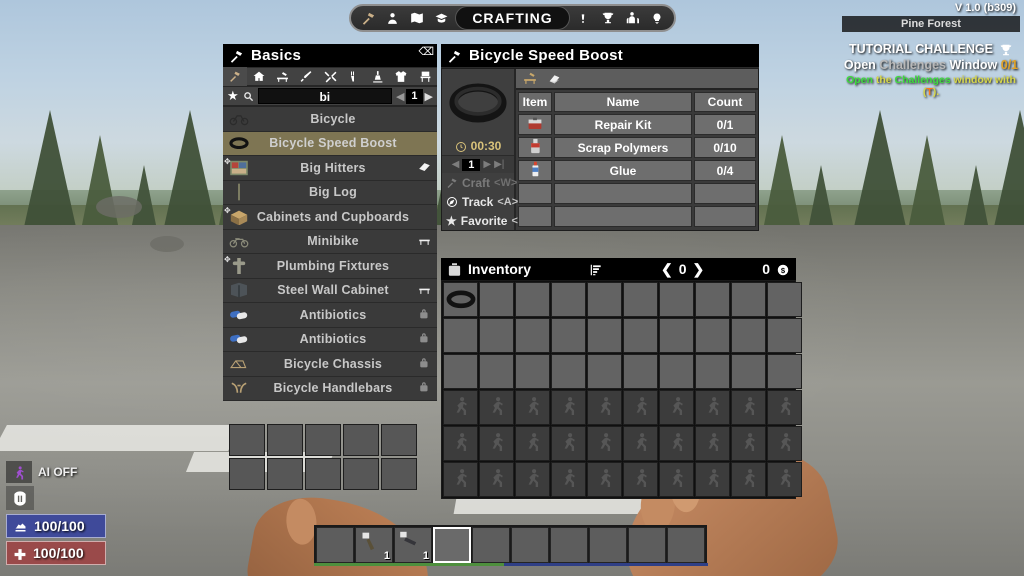 This screenshot has width=1024, height=576. What do you see at coordinates (414, 96) in the screenshot?
I see `recipe-pager: ◀ 1 ▶` at bounding box center [414, 96].